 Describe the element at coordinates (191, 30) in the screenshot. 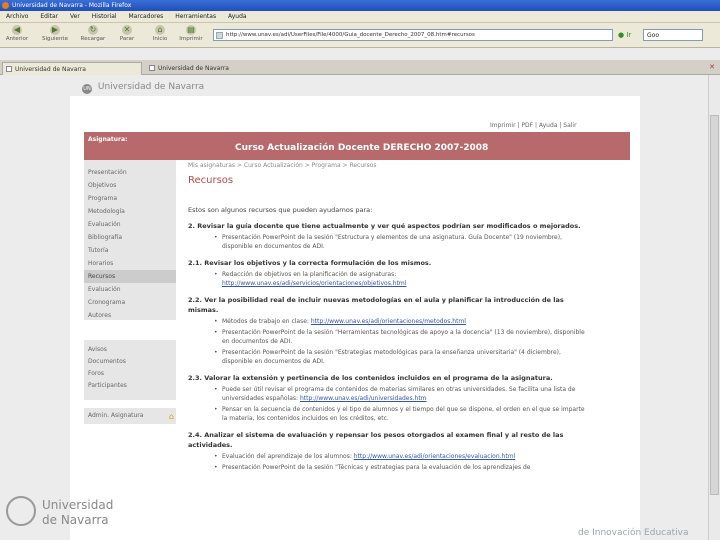

I see `print-icon: ▤` at that location.